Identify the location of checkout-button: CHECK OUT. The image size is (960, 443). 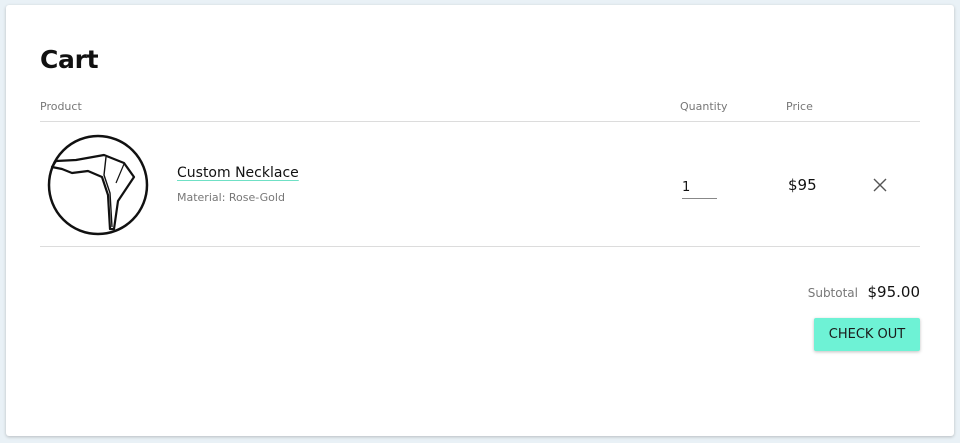
(867, 334).